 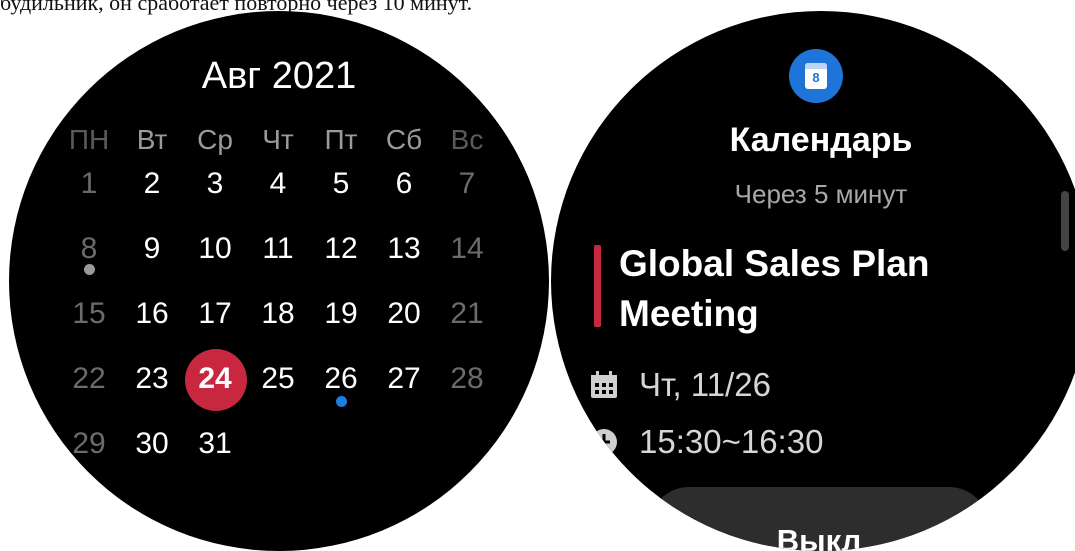 I want to click on day-cell: 2, so click(x=152, y=184).